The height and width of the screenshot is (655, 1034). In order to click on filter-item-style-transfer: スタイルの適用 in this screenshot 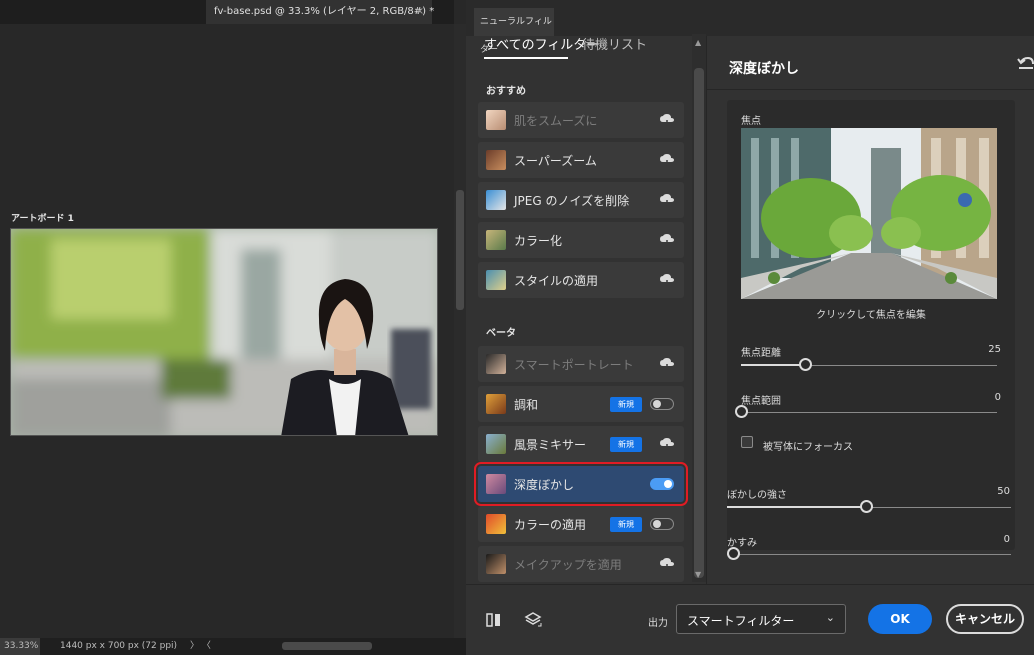, I will do `click(581, 280)`.